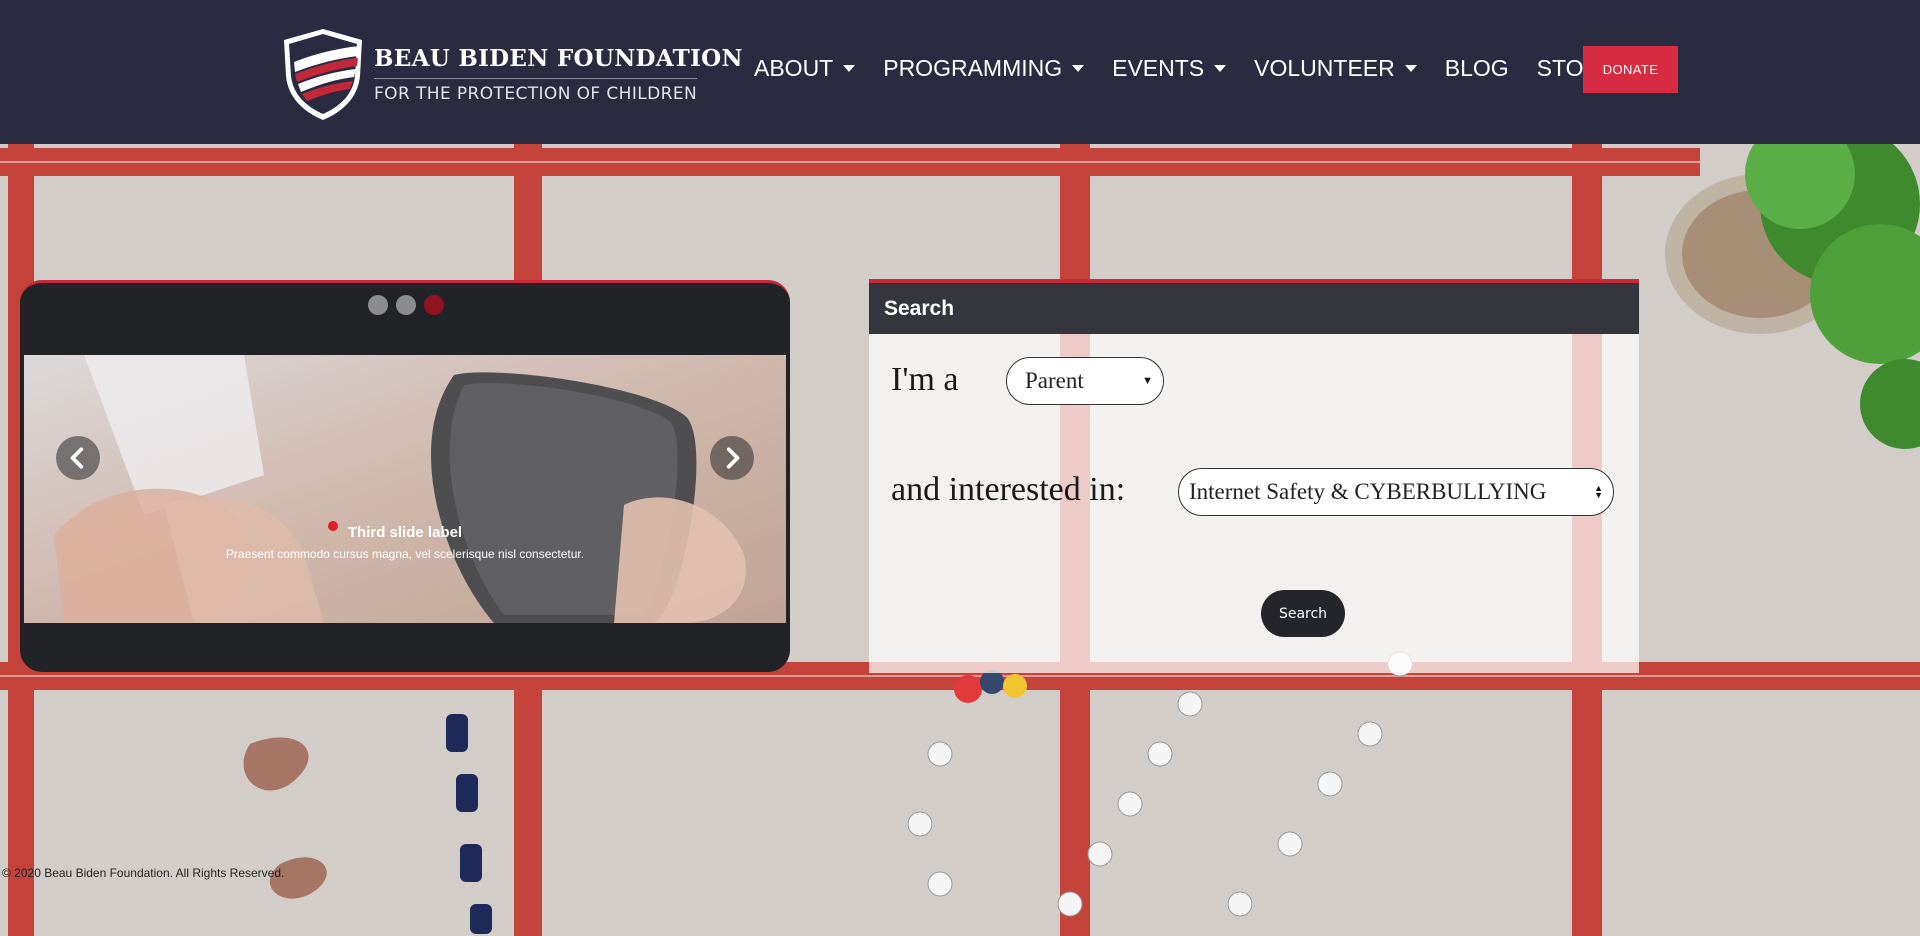  What do you see at coordinates (1054, 380) in the screenshot?
I see `role-select-value: Parent` at bounding box center [1054, 380].